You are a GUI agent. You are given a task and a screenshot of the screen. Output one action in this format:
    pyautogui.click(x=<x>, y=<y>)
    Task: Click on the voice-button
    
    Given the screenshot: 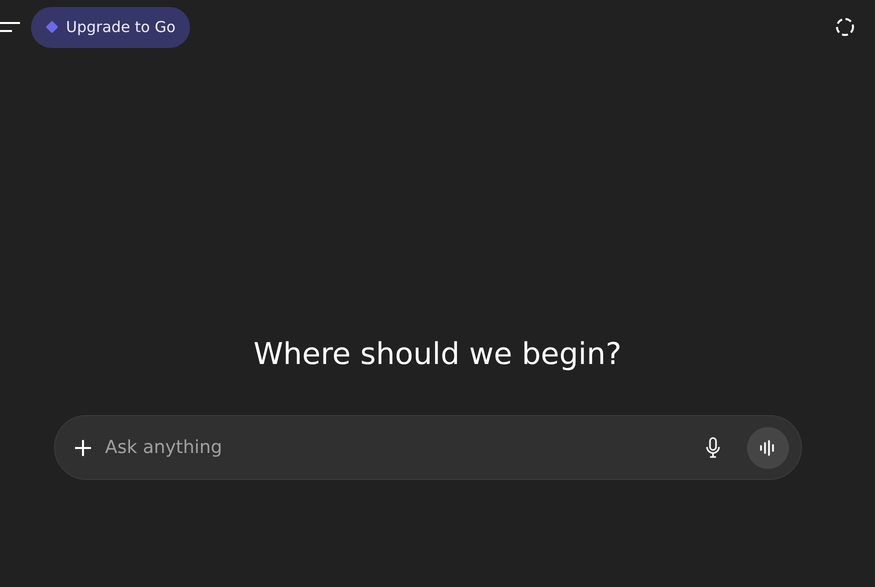 What is the action you would take?
    pyautogui.click(x=768, y=447)
    